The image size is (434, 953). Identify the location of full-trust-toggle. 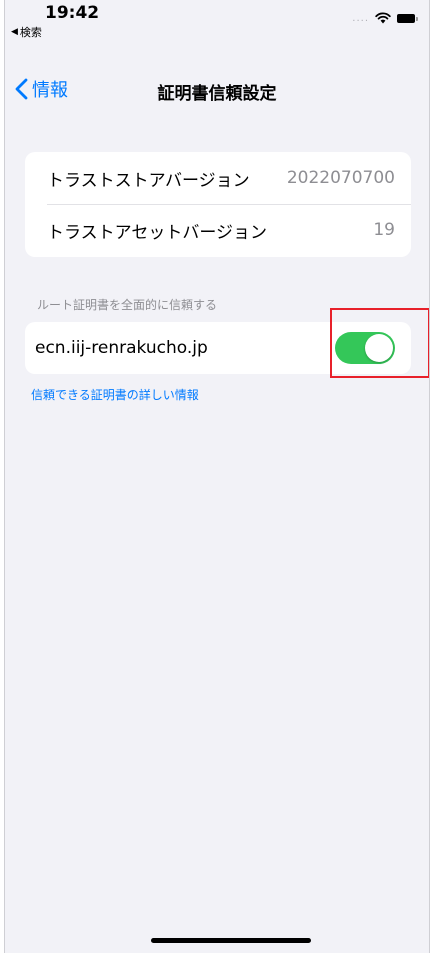
(365, 348).